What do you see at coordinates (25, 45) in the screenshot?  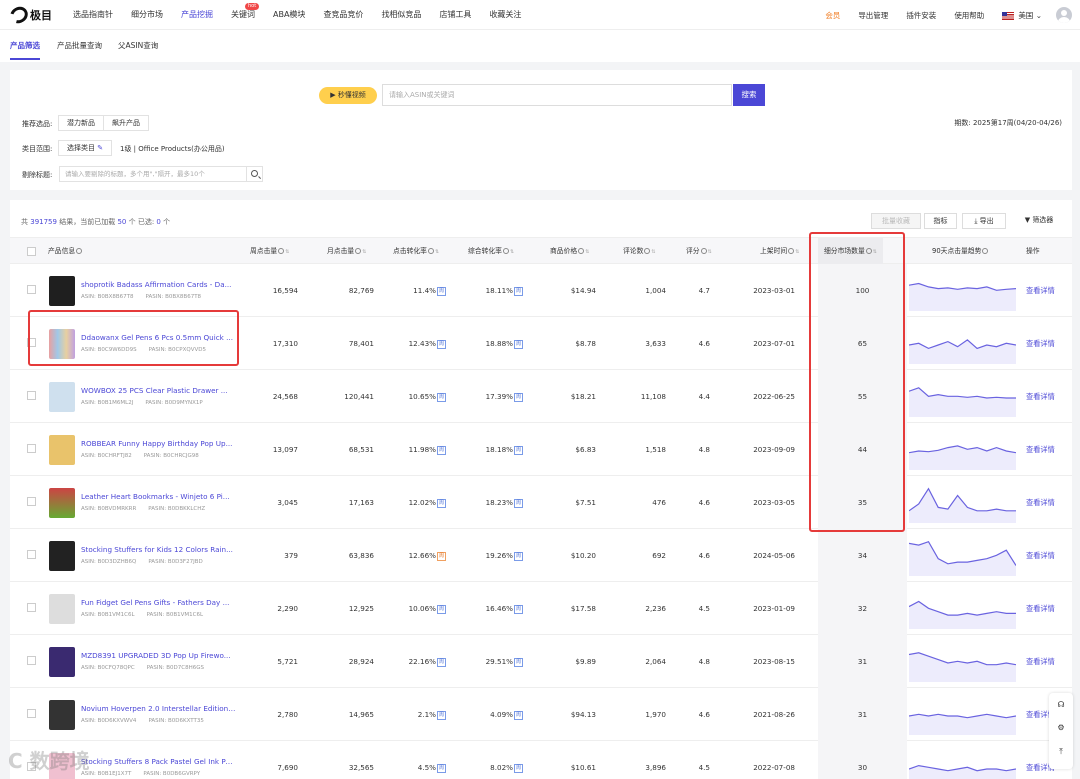 I see `tab-product-filter: 产品筛选` at bounding box center [25, 45].